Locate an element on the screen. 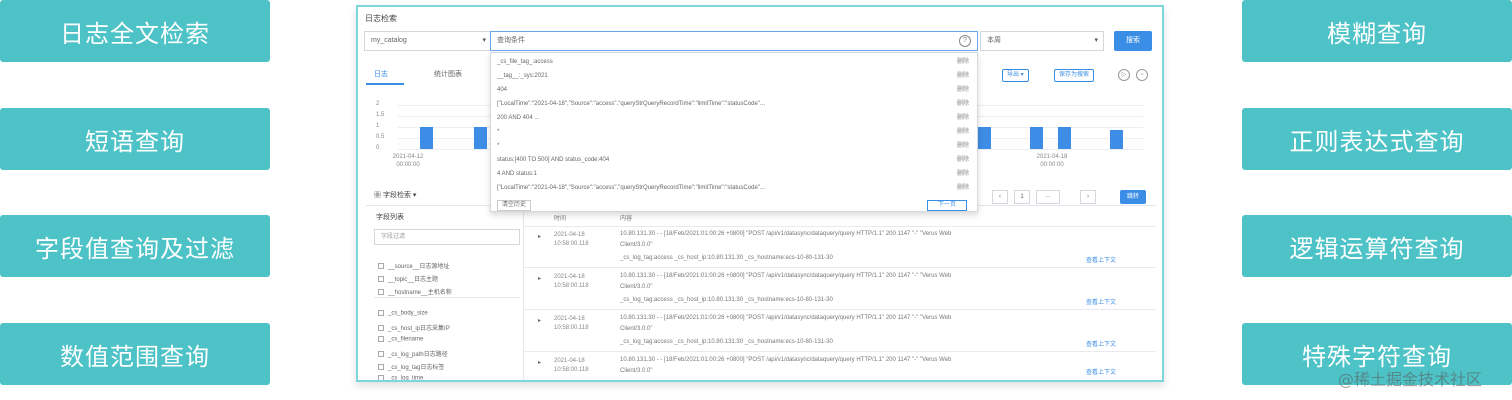 The image size is (1512, 400). y-tick-label: 0 is located at coordinates (378, 148).